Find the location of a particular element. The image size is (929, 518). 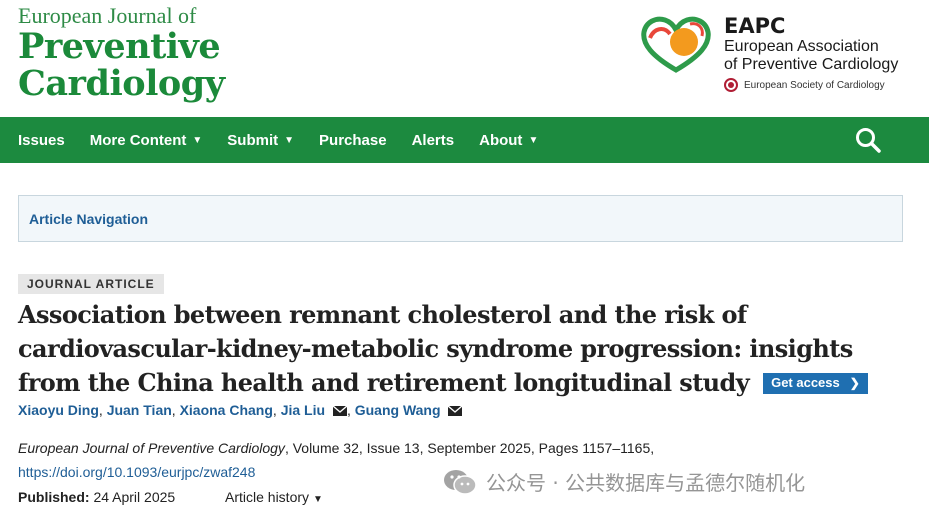

journal-title-line3: Cardiology is located at coordinates (121, 83).